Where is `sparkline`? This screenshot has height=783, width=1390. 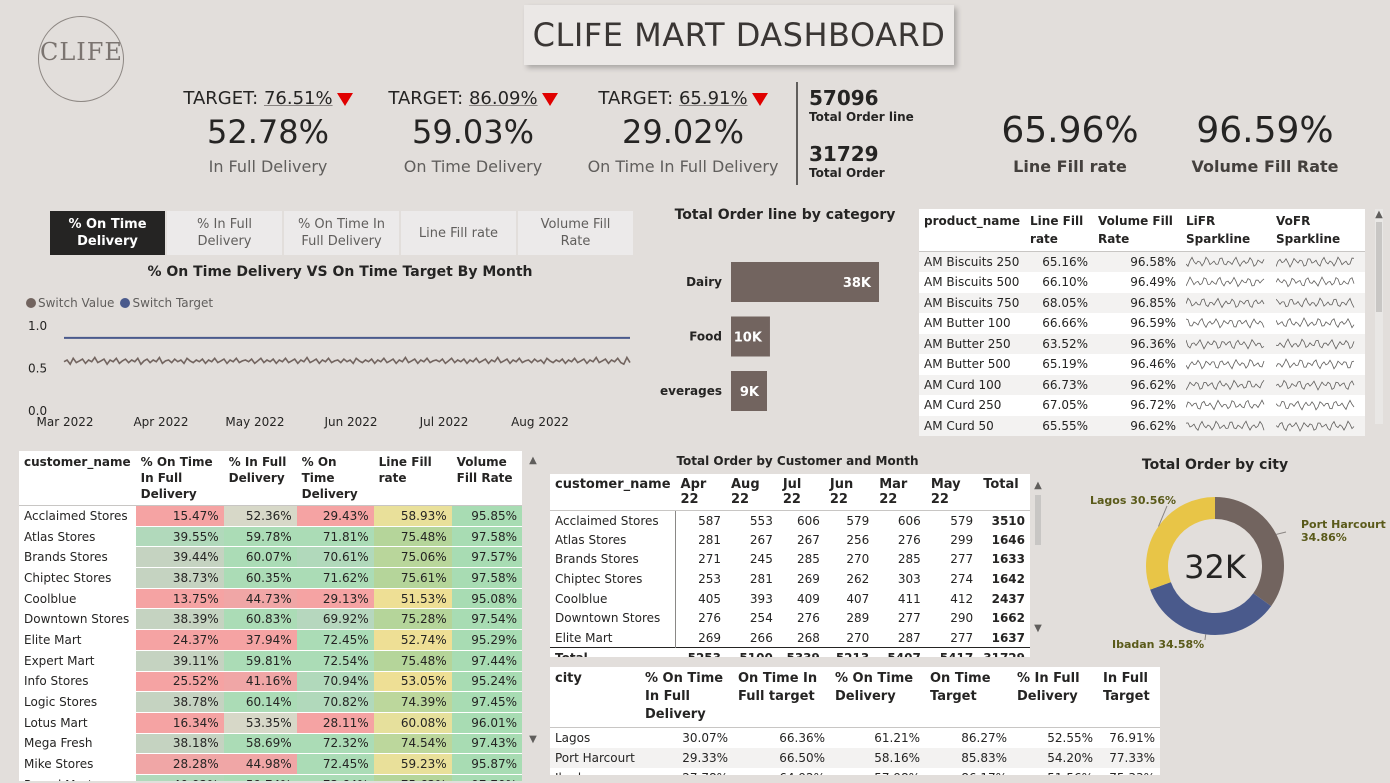
sparkline is located at coordinates (1315, 282).